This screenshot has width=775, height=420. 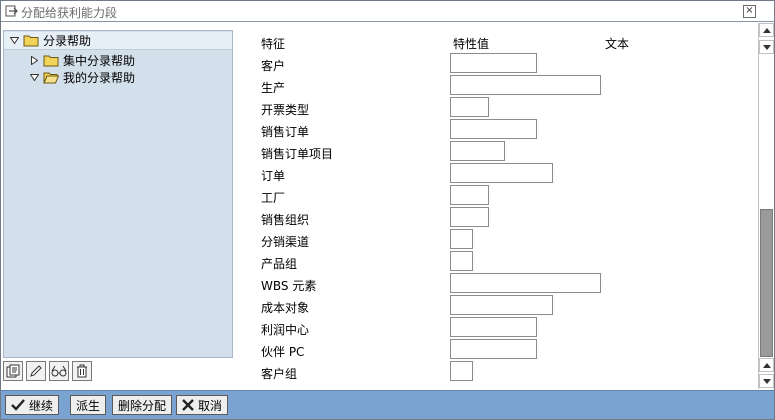 I want to click on label-cost-object: 成本对象, so click(x=285, y=308).